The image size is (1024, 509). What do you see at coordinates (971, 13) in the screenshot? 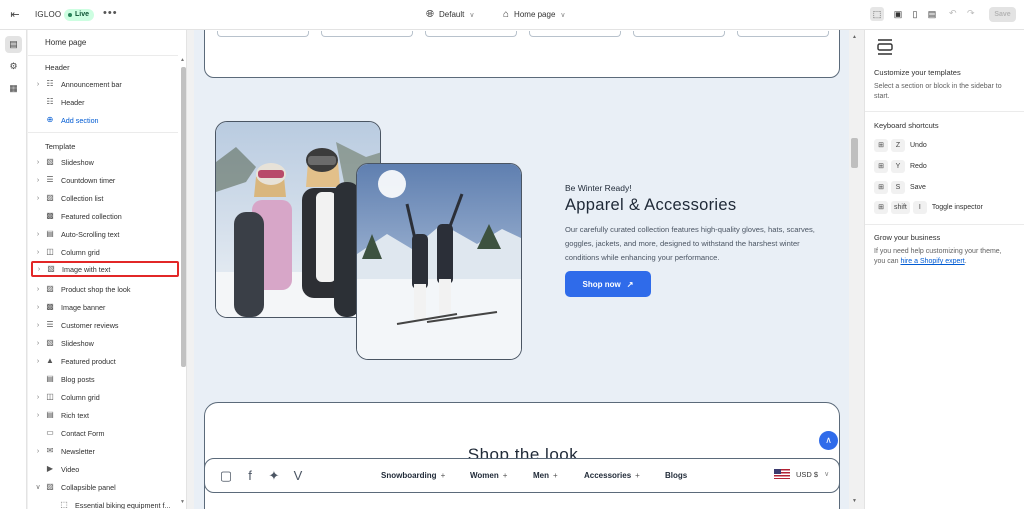
I see `redo-icon: ↷` at bounding box center [971, 13].